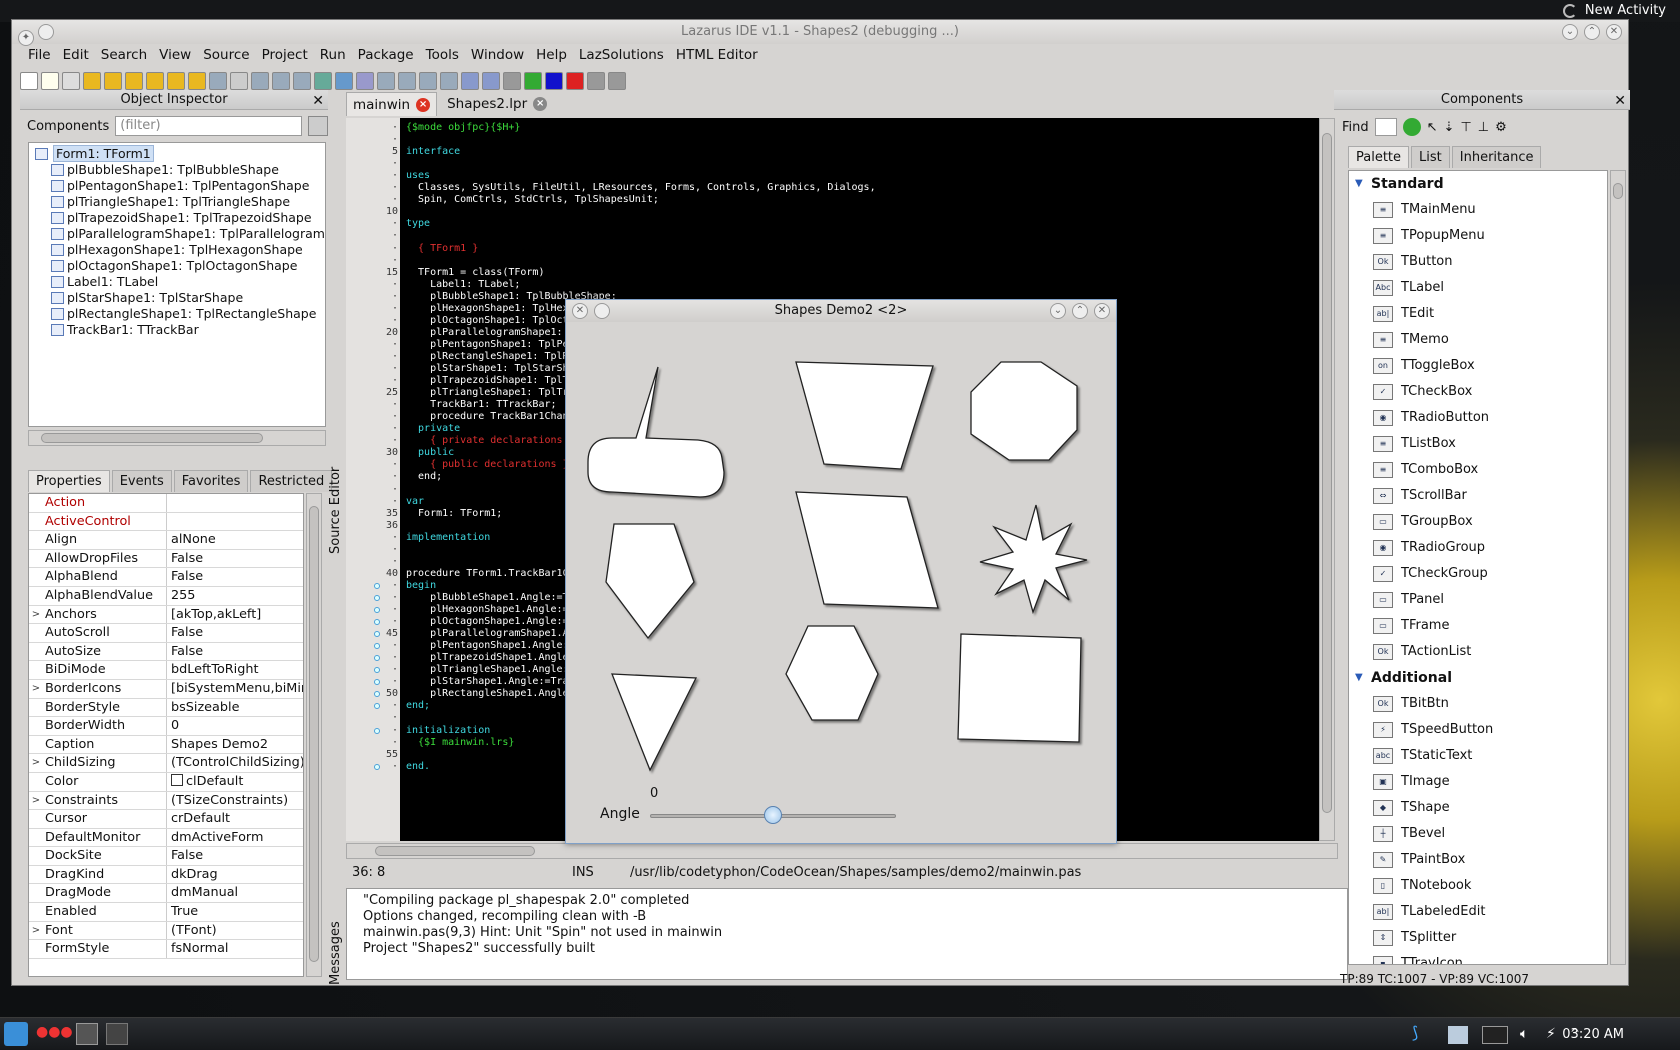  I want to click on tab-palette: Palette, so click(1379, 157).